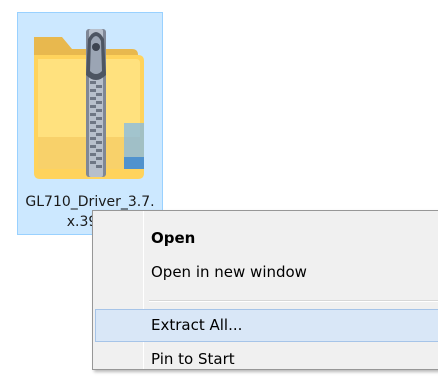 The image size is (438, 376). What do you see at coordinates (266, 238) in the screenshot?
I see `menu-item-open: Open` at bounding box center [266, 238].